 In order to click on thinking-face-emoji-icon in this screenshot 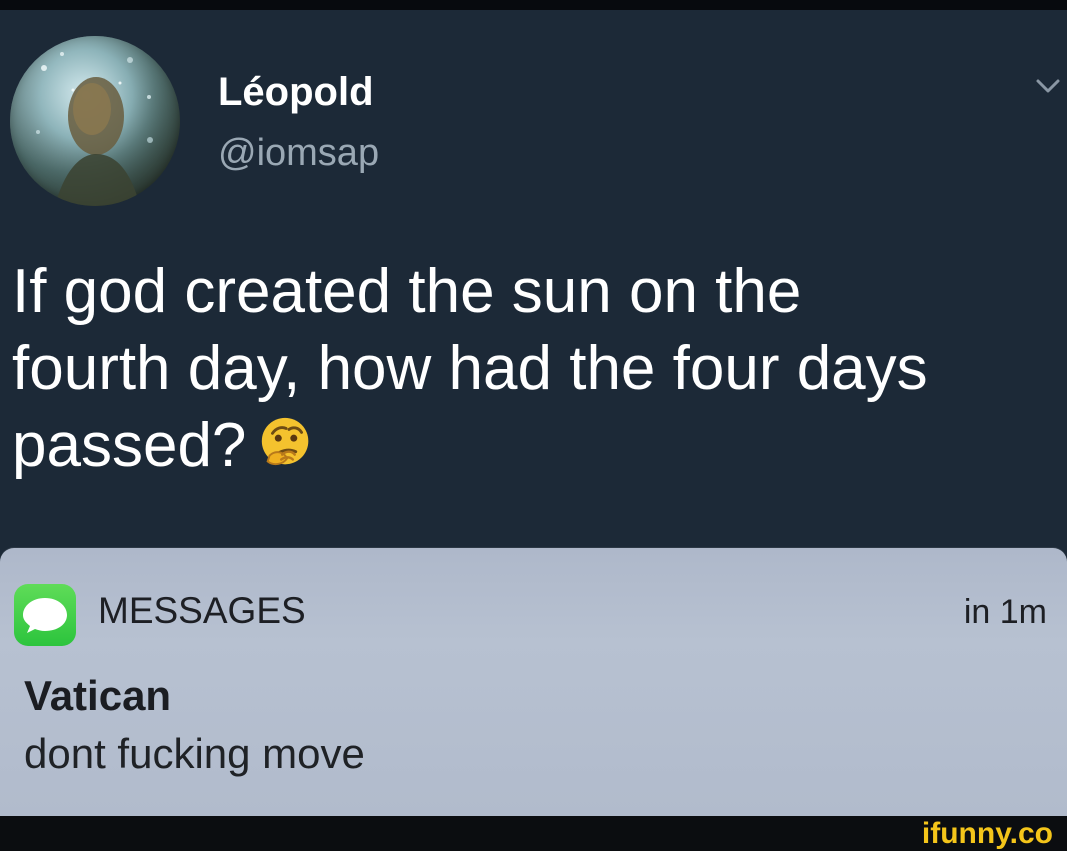, I will do `click(287, 443)`.